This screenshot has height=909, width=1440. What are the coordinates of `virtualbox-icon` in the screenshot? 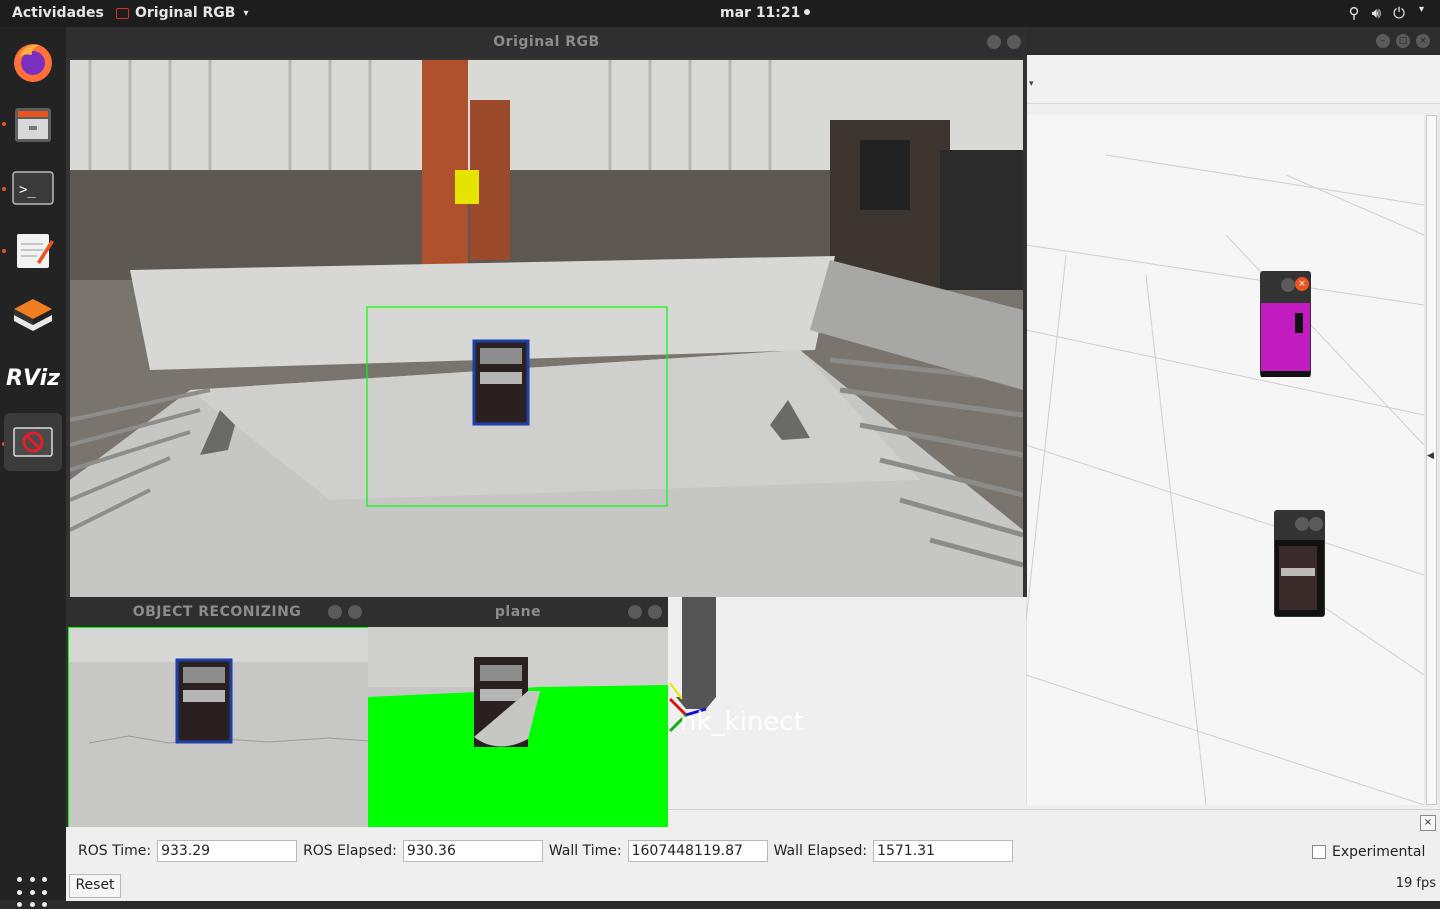 It's located at (33, 315).